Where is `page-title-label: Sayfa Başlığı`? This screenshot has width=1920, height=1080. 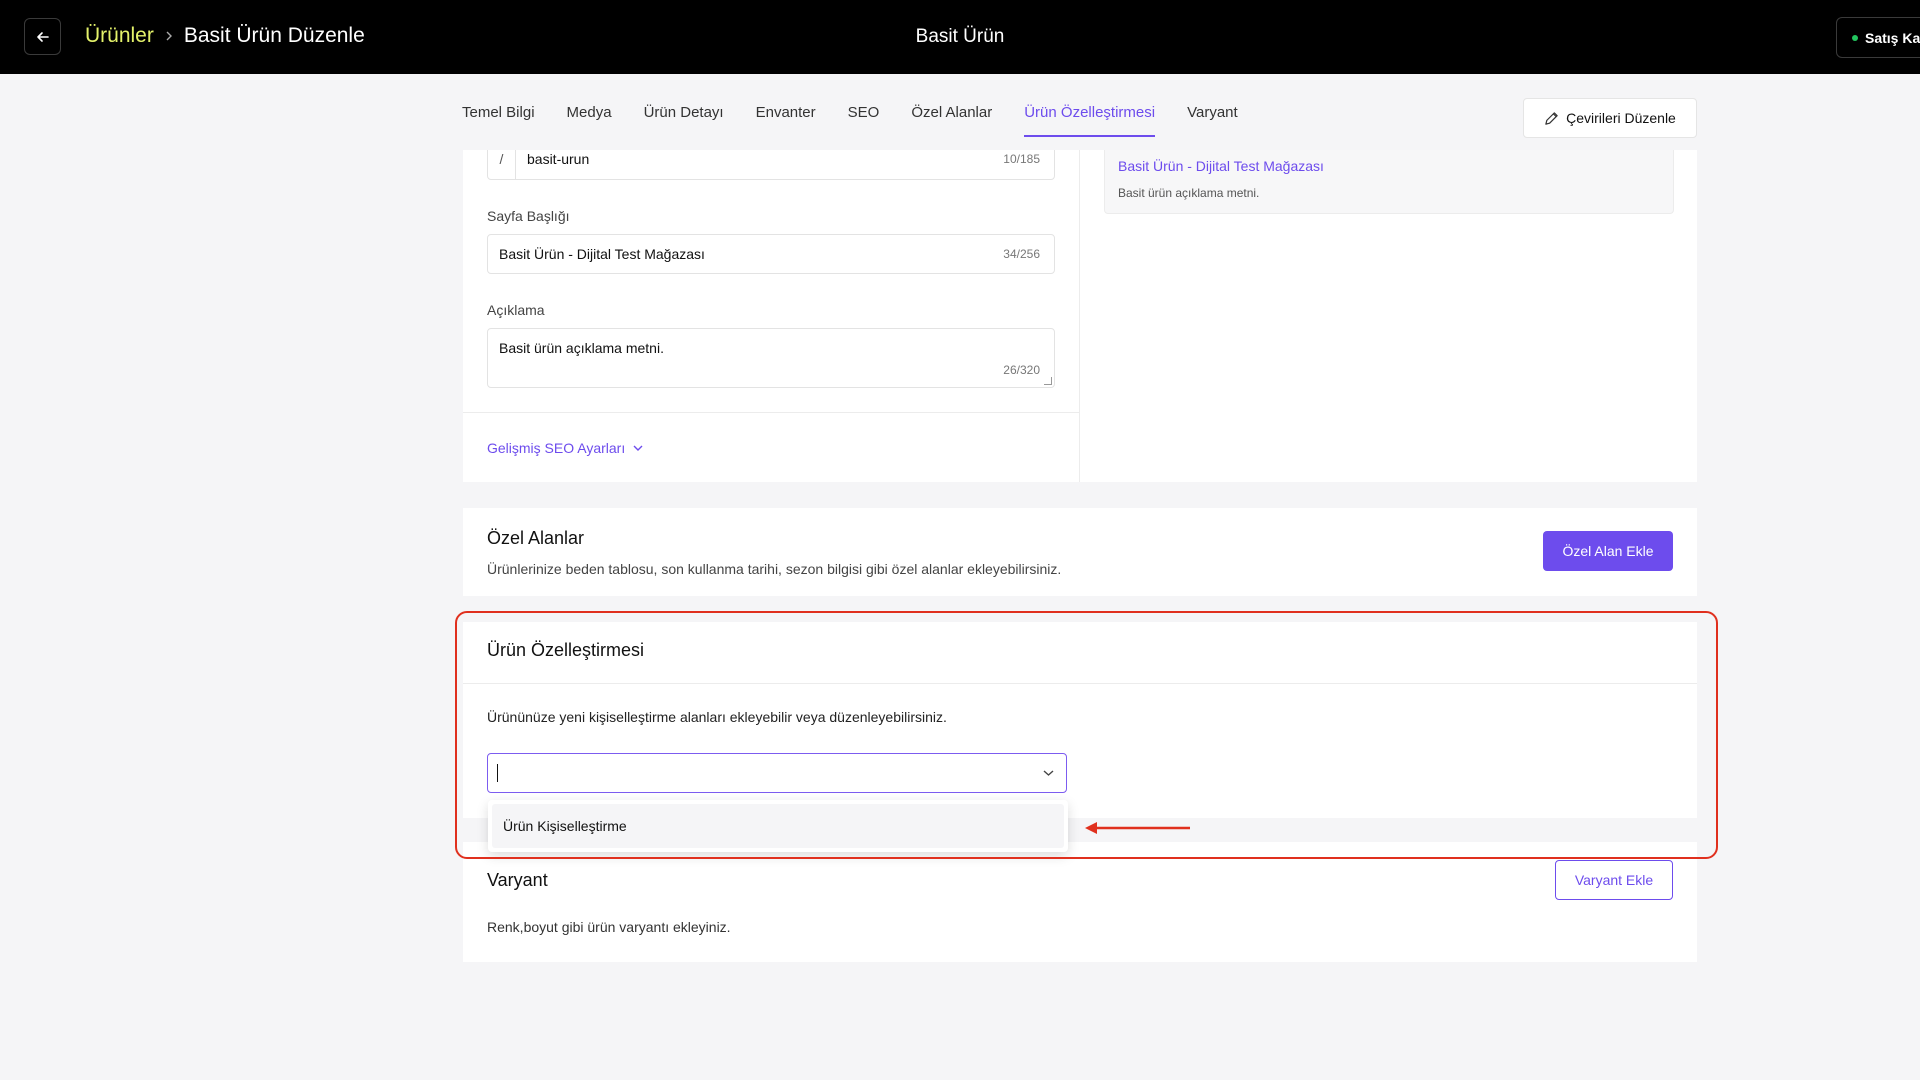 page-title-label: Sayfa Başlığı is located at coordinates (528, 216).